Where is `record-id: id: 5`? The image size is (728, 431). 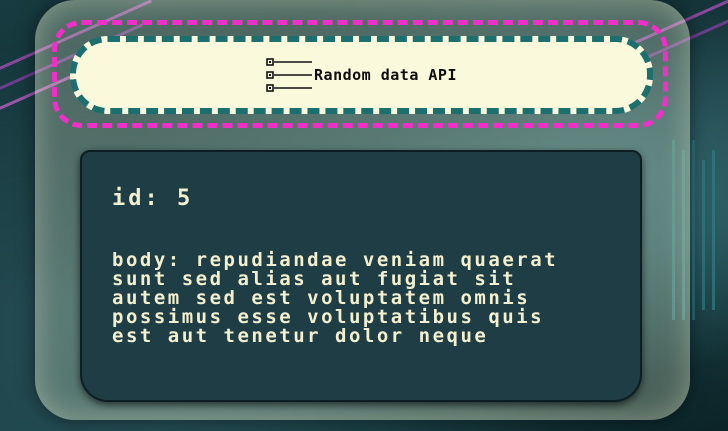
record-id: id: 5 is located at coordinates (361, 198).